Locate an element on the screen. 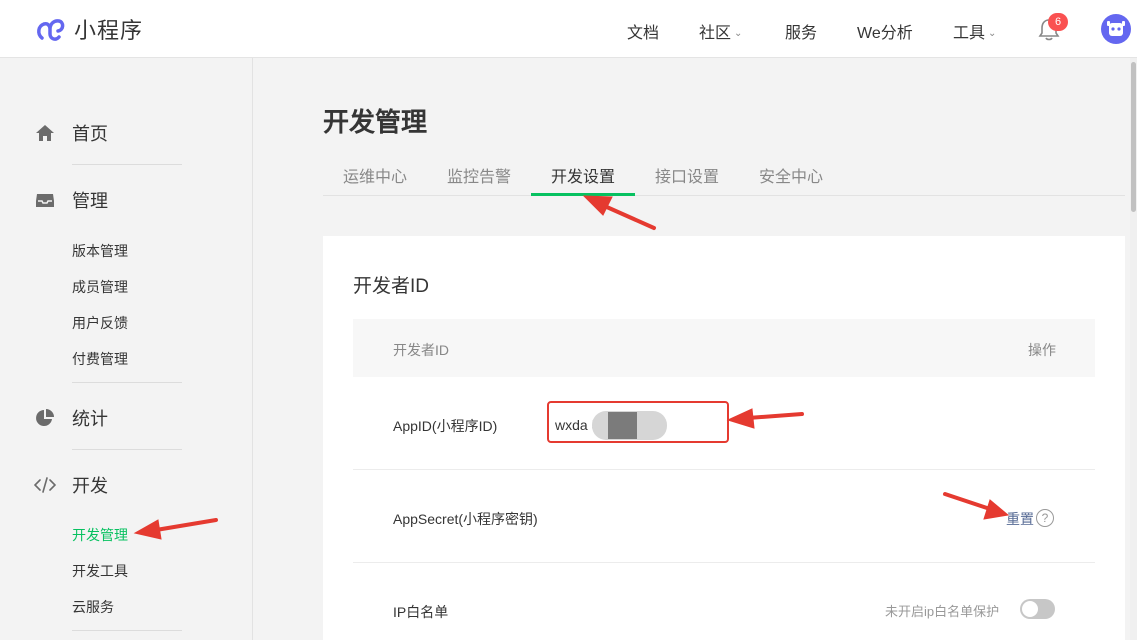 The image size is (1137, 640). sidebar-item-label: 统计 is located at coordinates (90, 419).